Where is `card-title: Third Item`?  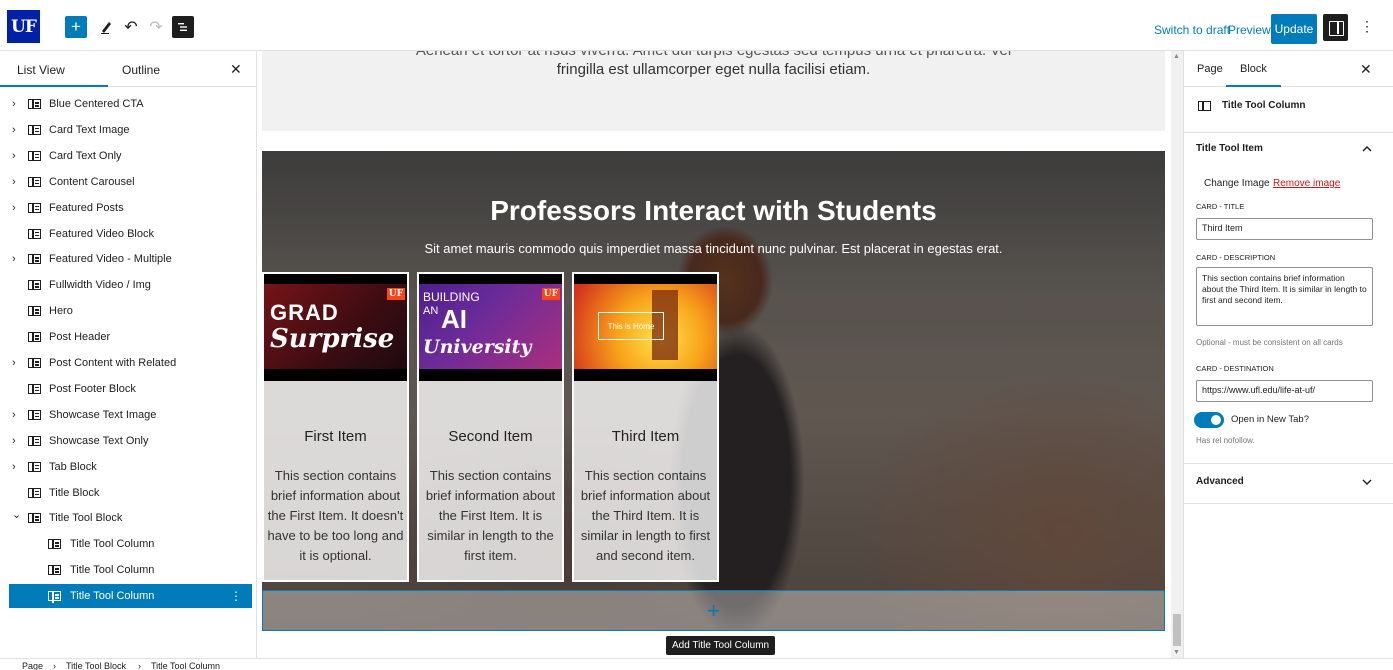 card-title: Third Item is located at coordinates (645, 436).